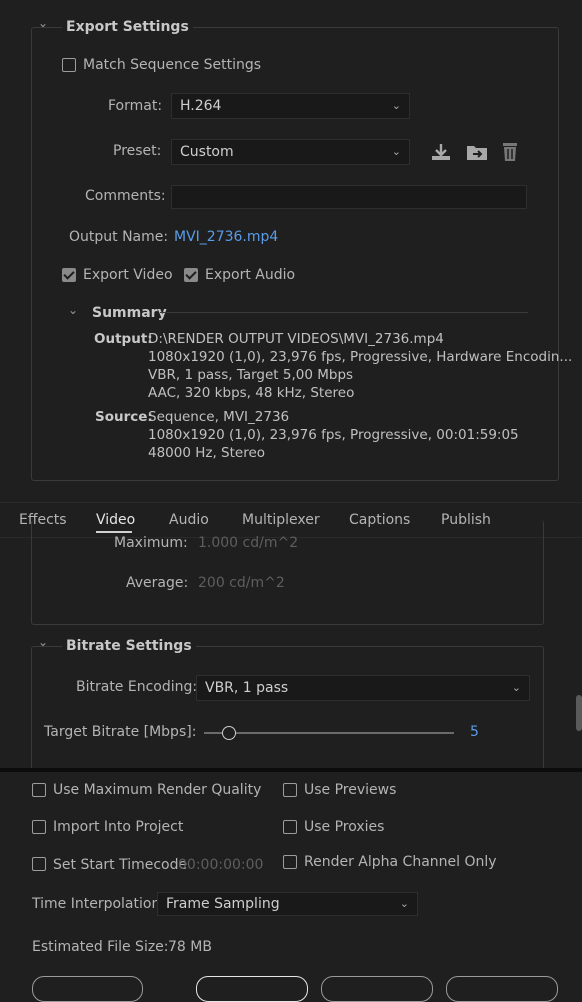  Describe the element at coordinates (128, 275) in the screenshot. I see `export-video-label: Export Video` at that location.